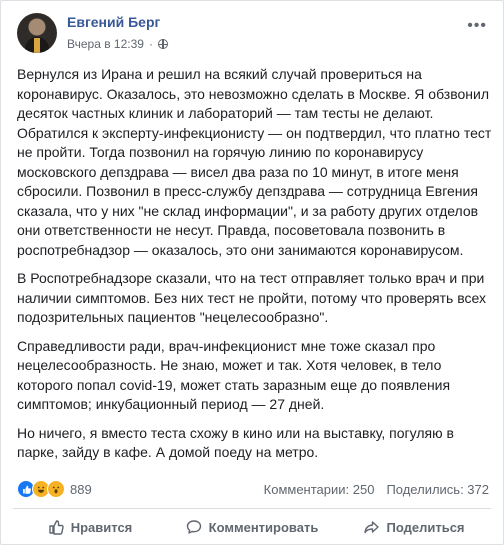 The height and width of the screenshot is (545, 504). I want to click on share-label: Поделиться, so click(425, 527).